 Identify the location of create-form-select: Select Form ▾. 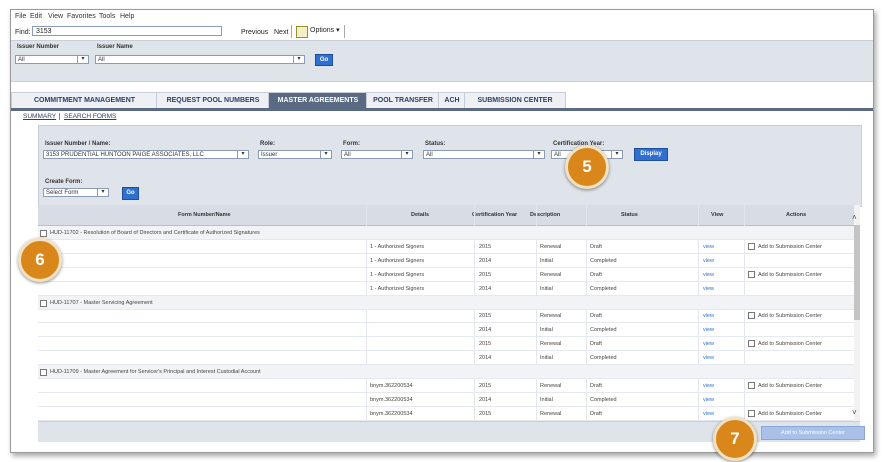
(76, 192).